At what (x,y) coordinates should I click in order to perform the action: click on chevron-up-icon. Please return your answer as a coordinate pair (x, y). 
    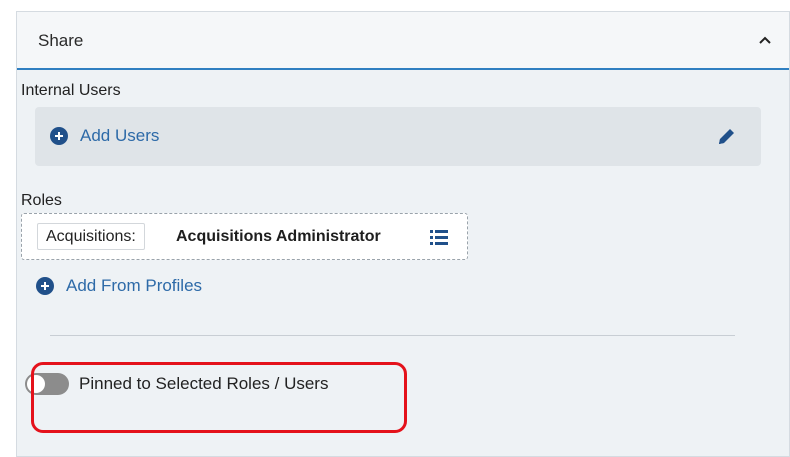
    Looking at the image, I should click on (765, 40).